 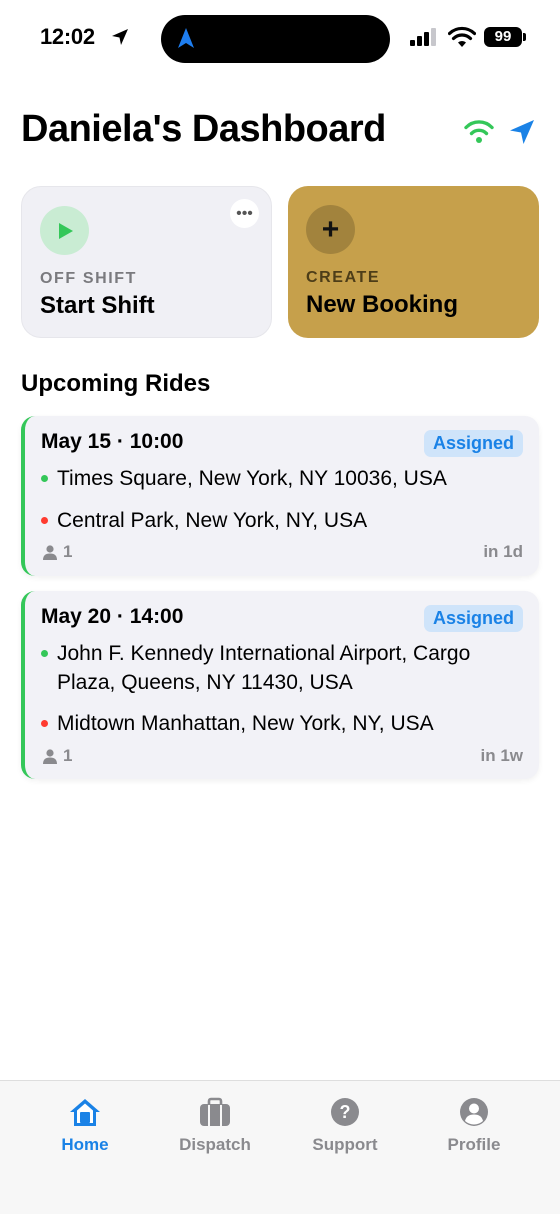 I want to click on location-arrow-icon, so click(x=120, y=37).